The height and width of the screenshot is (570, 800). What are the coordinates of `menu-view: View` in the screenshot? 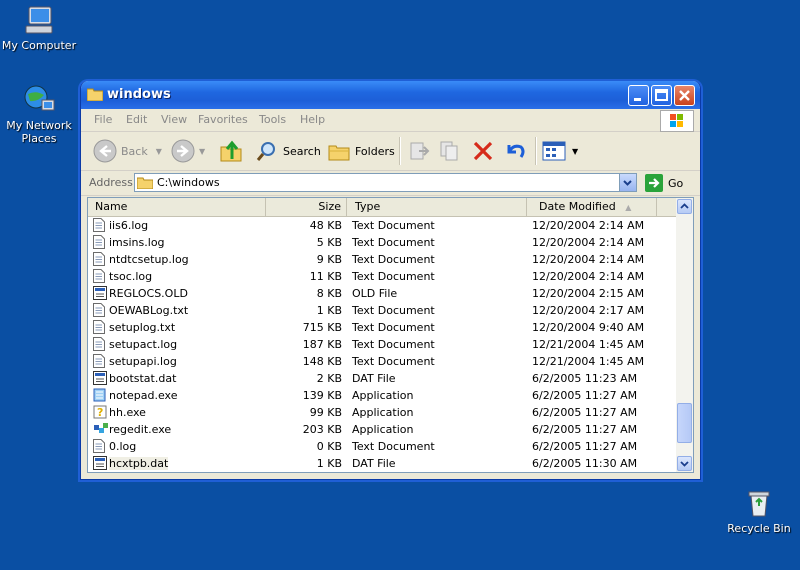 It's located at (174, 119).